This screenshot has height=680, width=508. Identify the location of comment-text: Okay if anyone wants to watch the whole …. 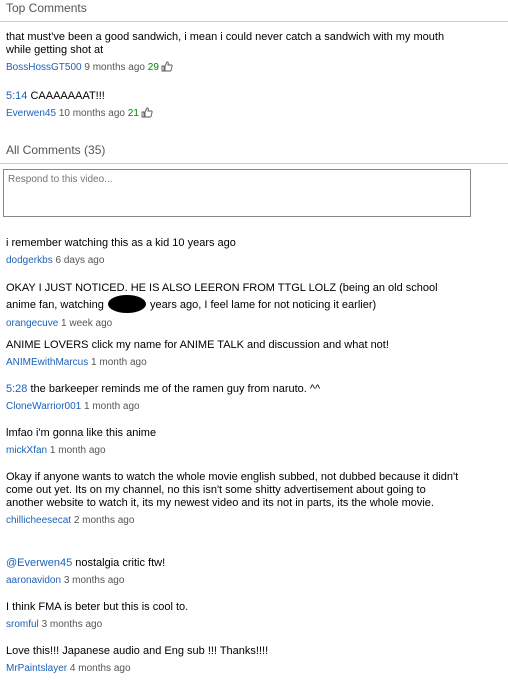
(232, 490).